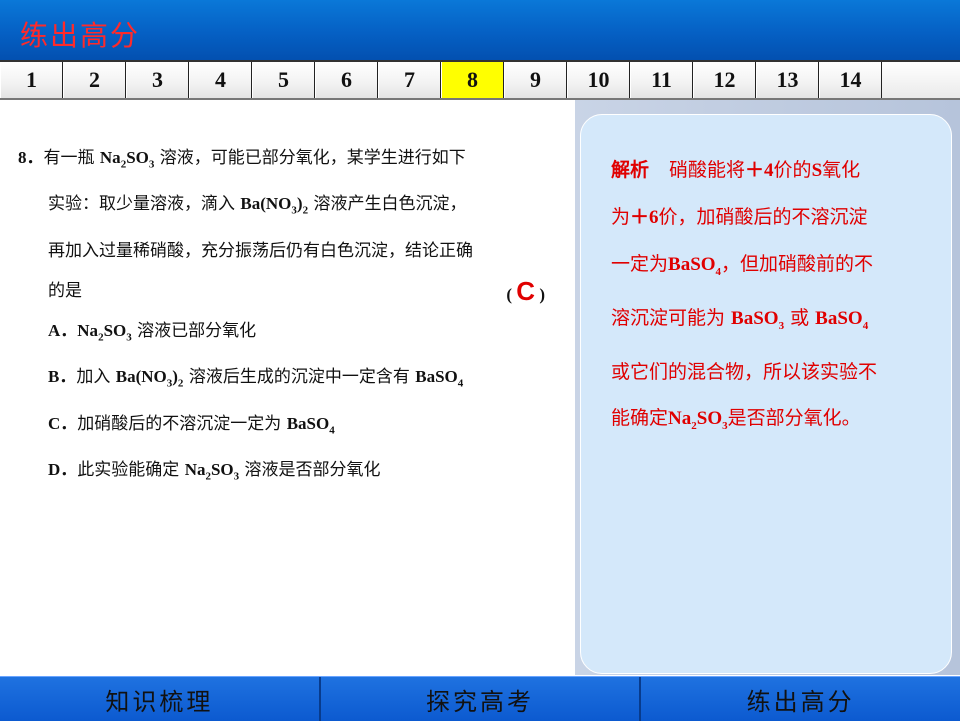 Image resolution: width=960 pixels, height=721 pixels. What do you see at coordinates (290, 473) in the screenshot?
I see `option-d: D．此实验能确定 Na2SO3 溶液是否部分氧化` at bounding box center [290, 473].